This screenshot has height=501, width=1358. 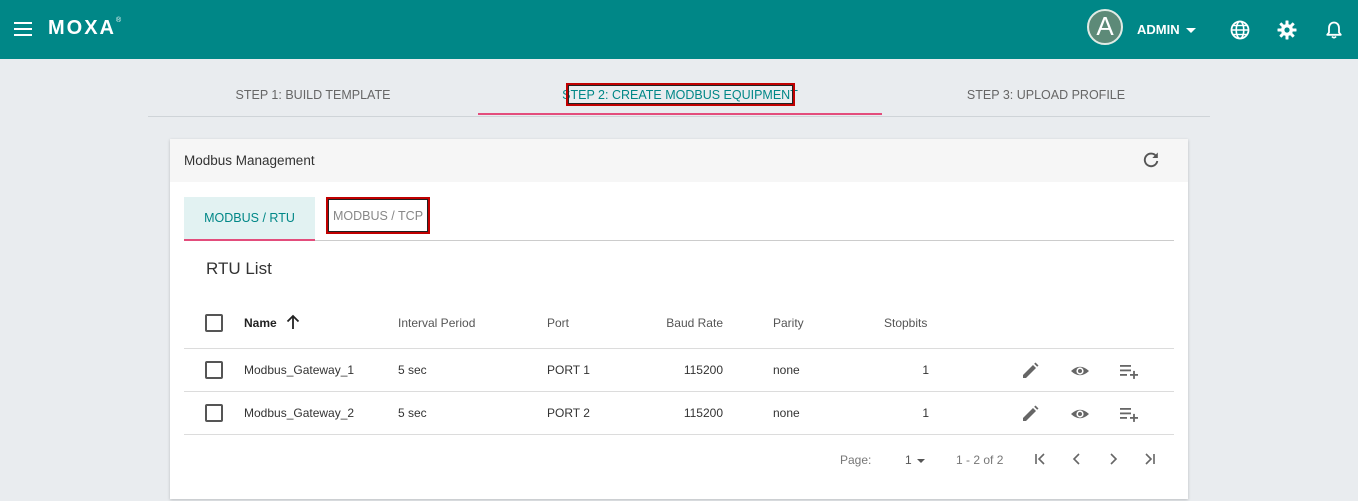 I want to click on column-header-name: Name, so click(x=260, y=323).